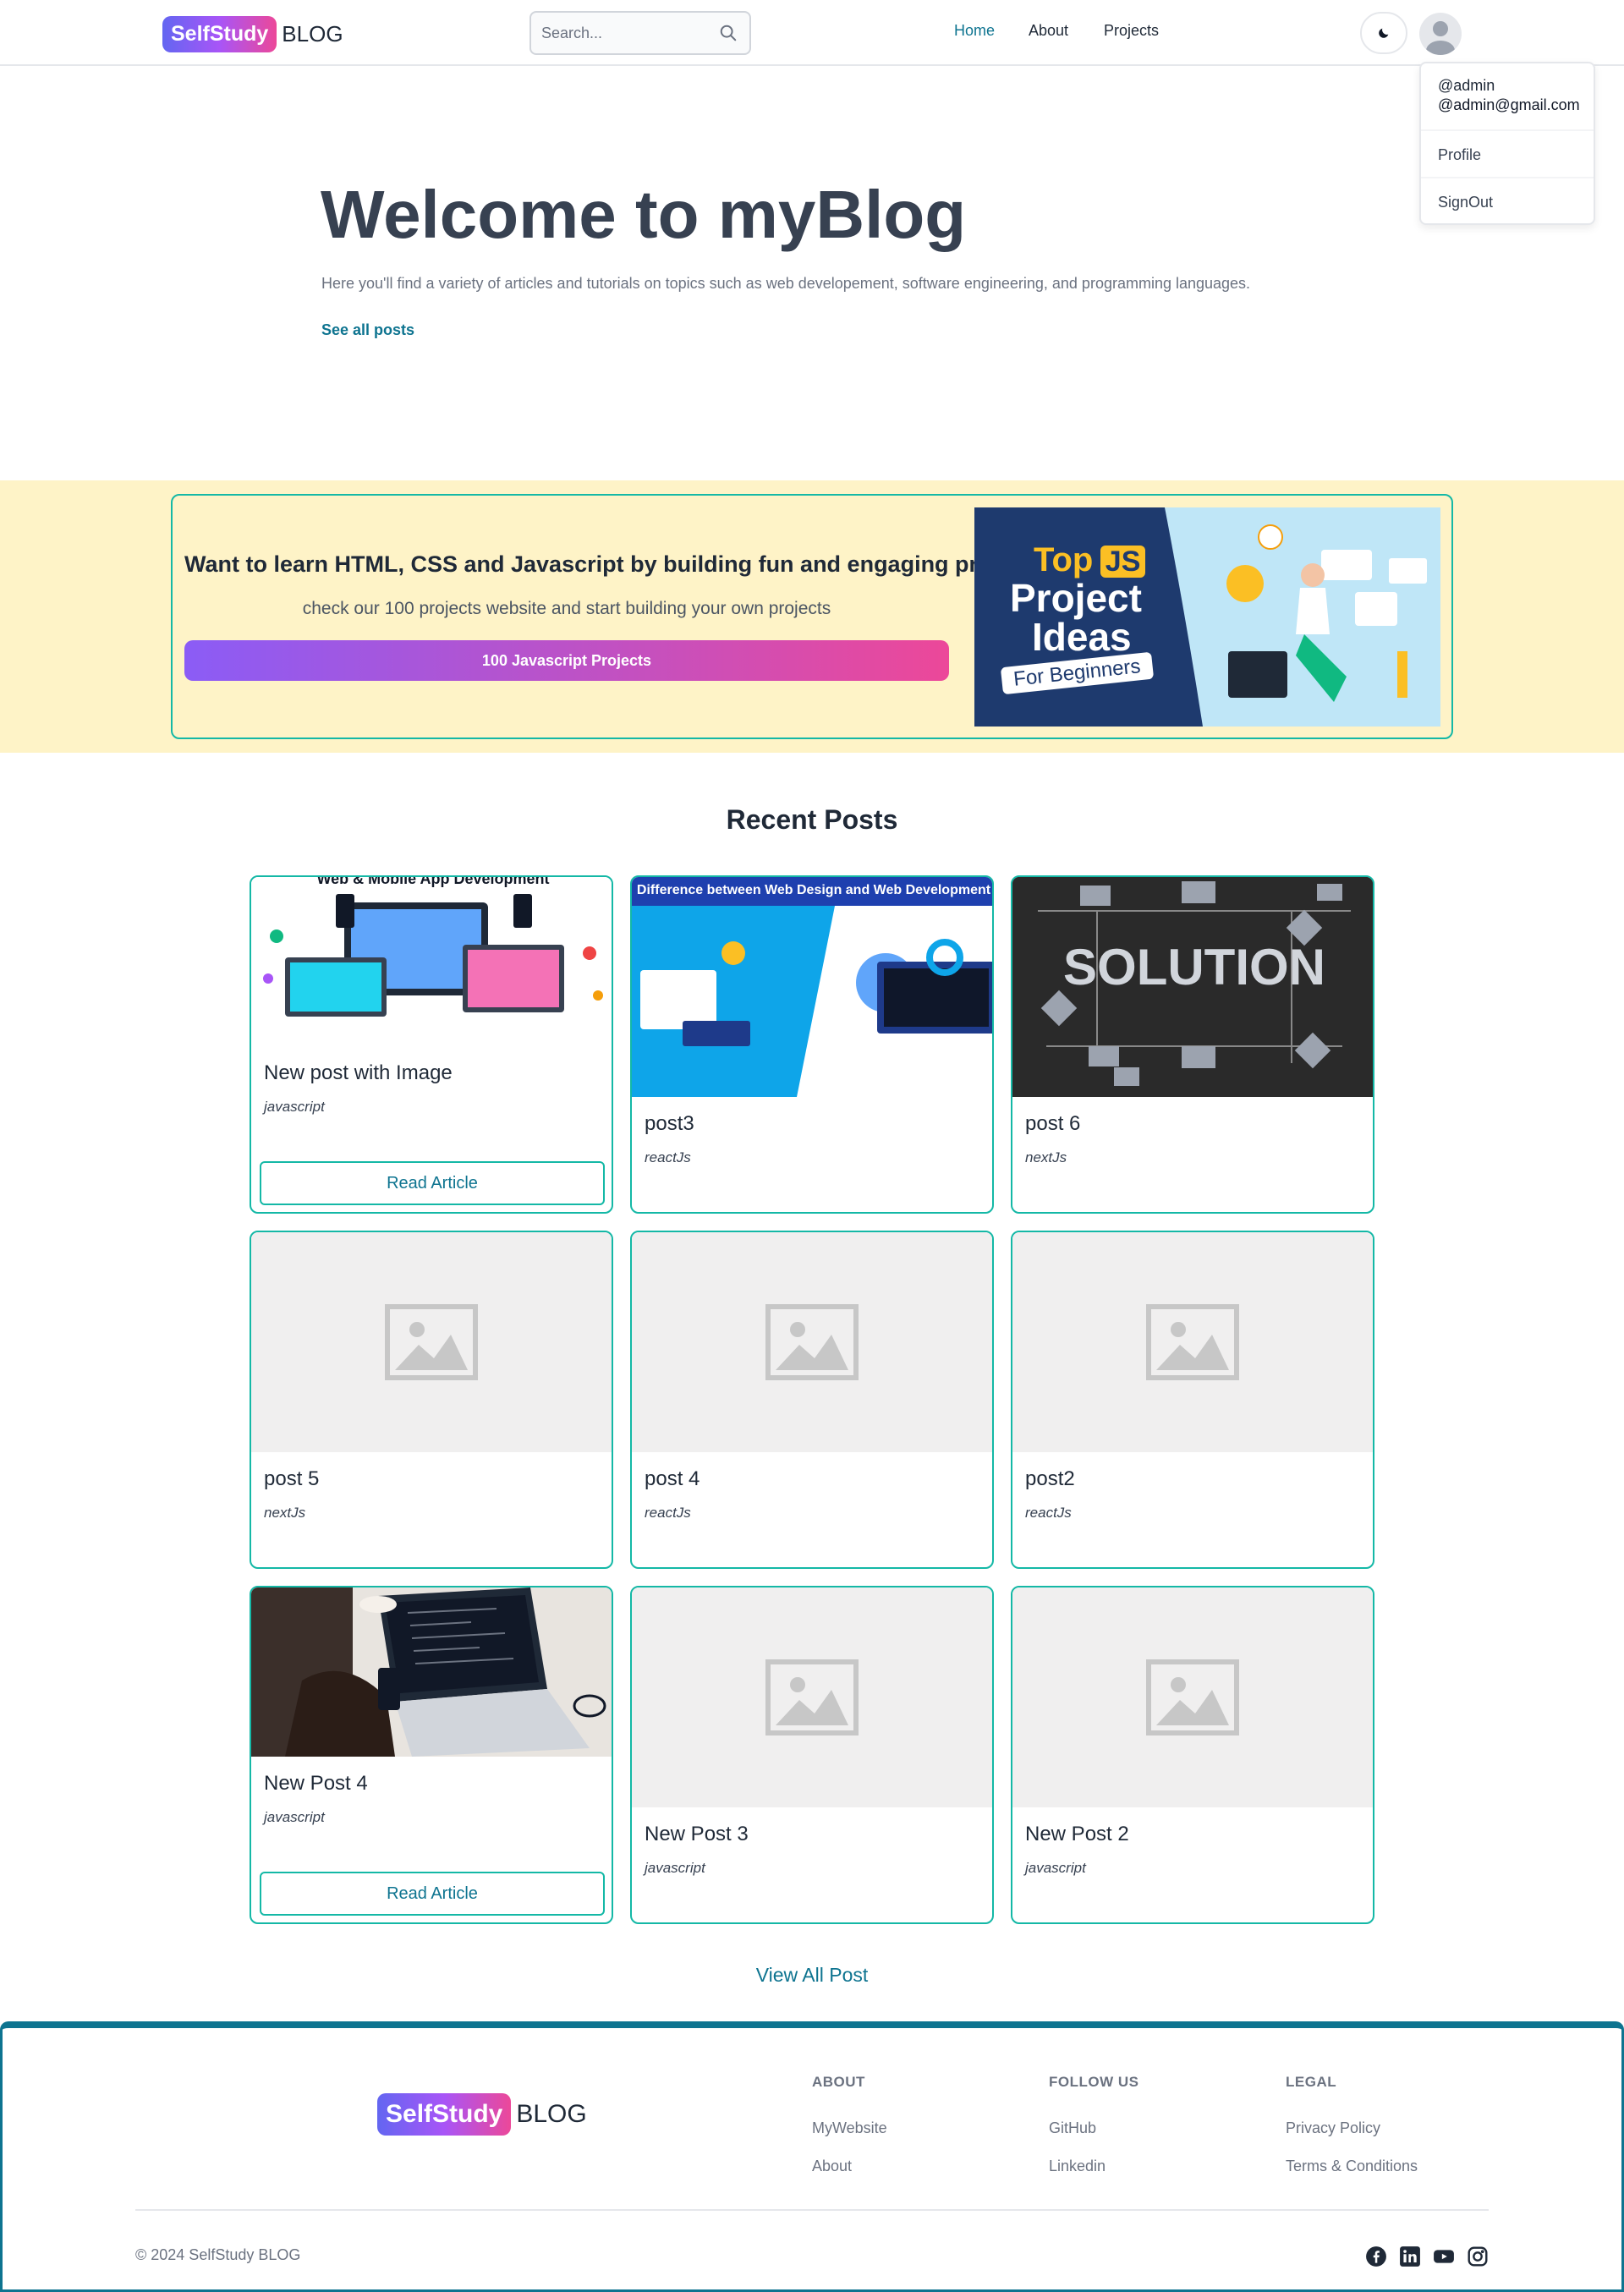 The height and width of the screenshot is (2292, 1624). I want to click on post-card: New Post 3 javascript, so click(812, 1755).